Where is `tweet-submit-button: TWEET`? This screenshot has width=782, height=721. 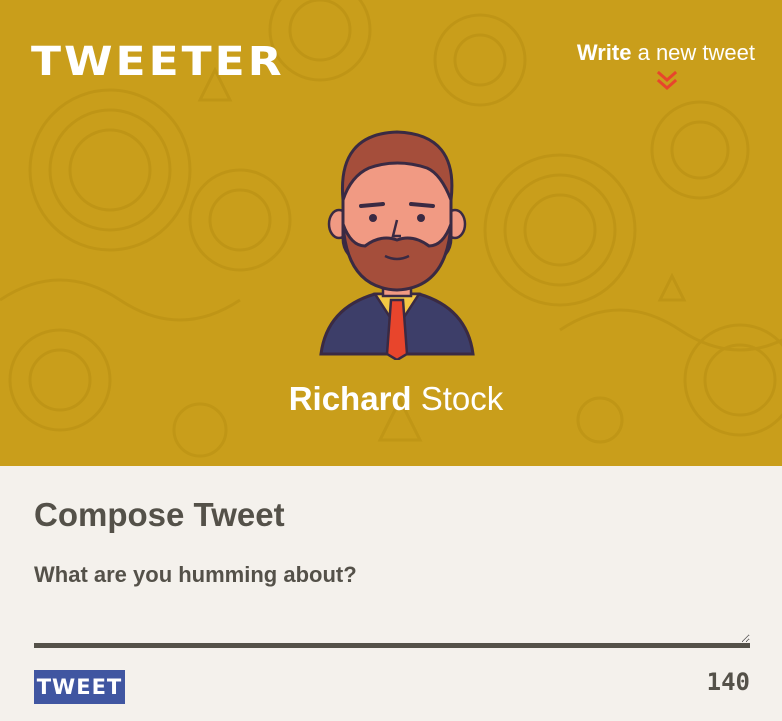 tweet-submit-button: TWEET is located at coordinates (79, 687).